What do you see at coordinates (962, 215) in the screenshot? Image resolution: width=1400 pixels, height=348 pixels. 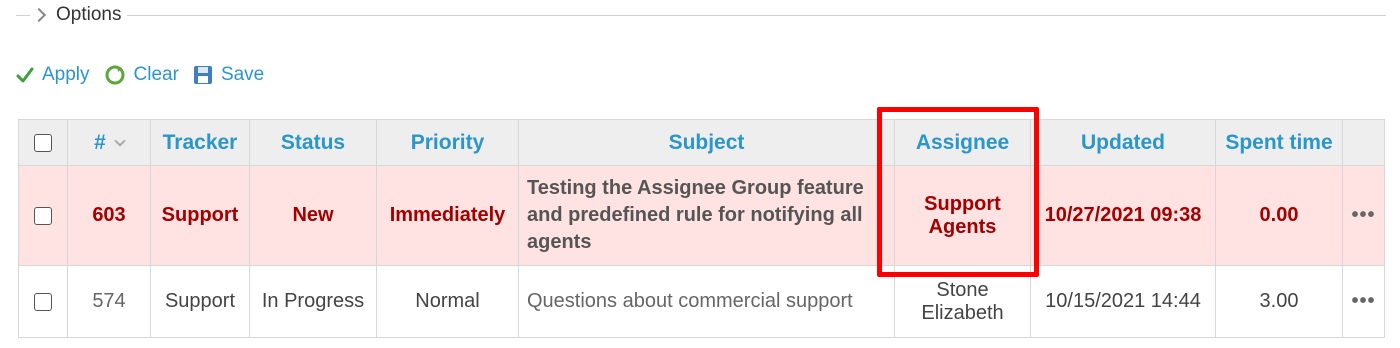 I see `issue-assignee: Support Agents` at bounding box center [962, 215].